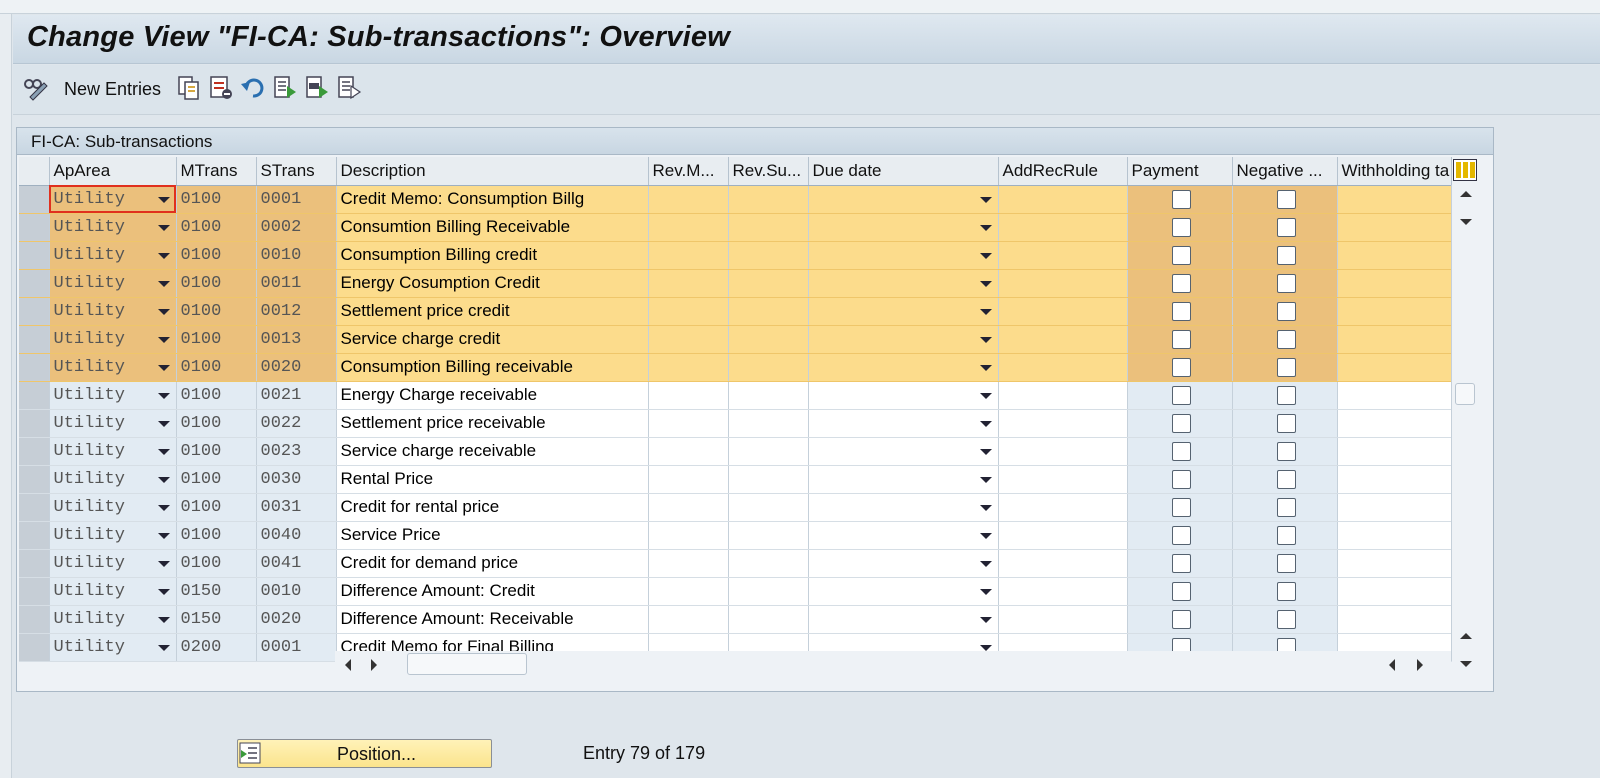 The height and width of the screenshot is (778, 1600). I want to click on column-header-mtrans: MTrans, so click(216, 171).